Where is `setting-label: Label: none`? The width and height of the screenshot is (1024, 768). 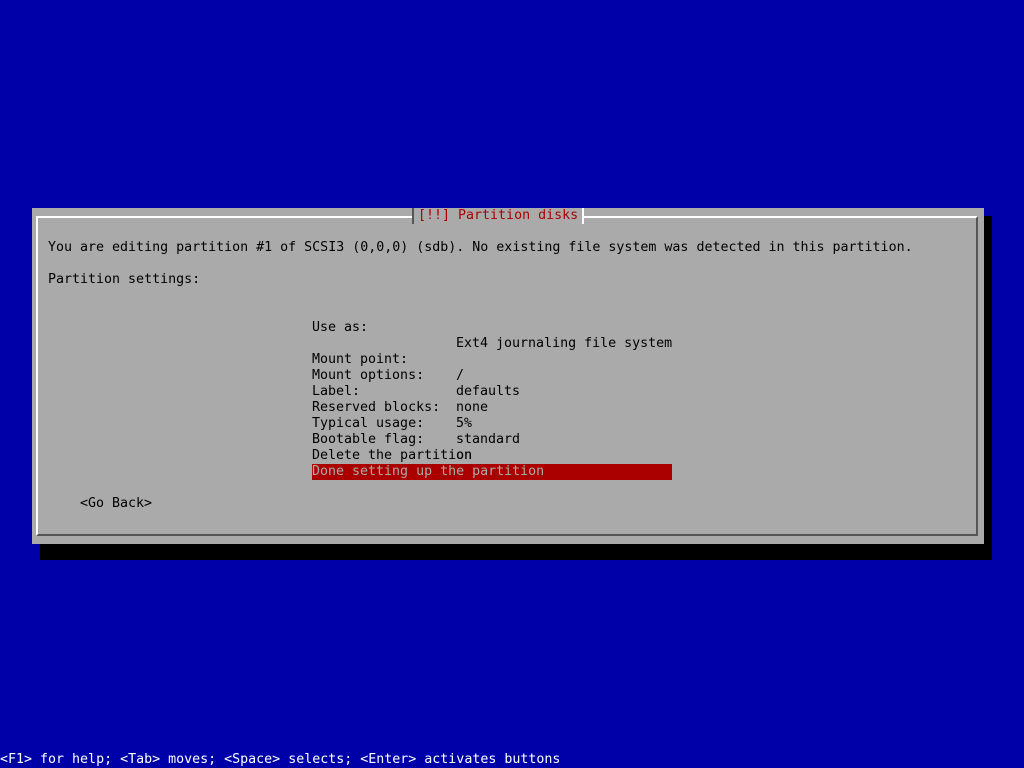
setting-label: Label: none is located at coordinates (502, 391).